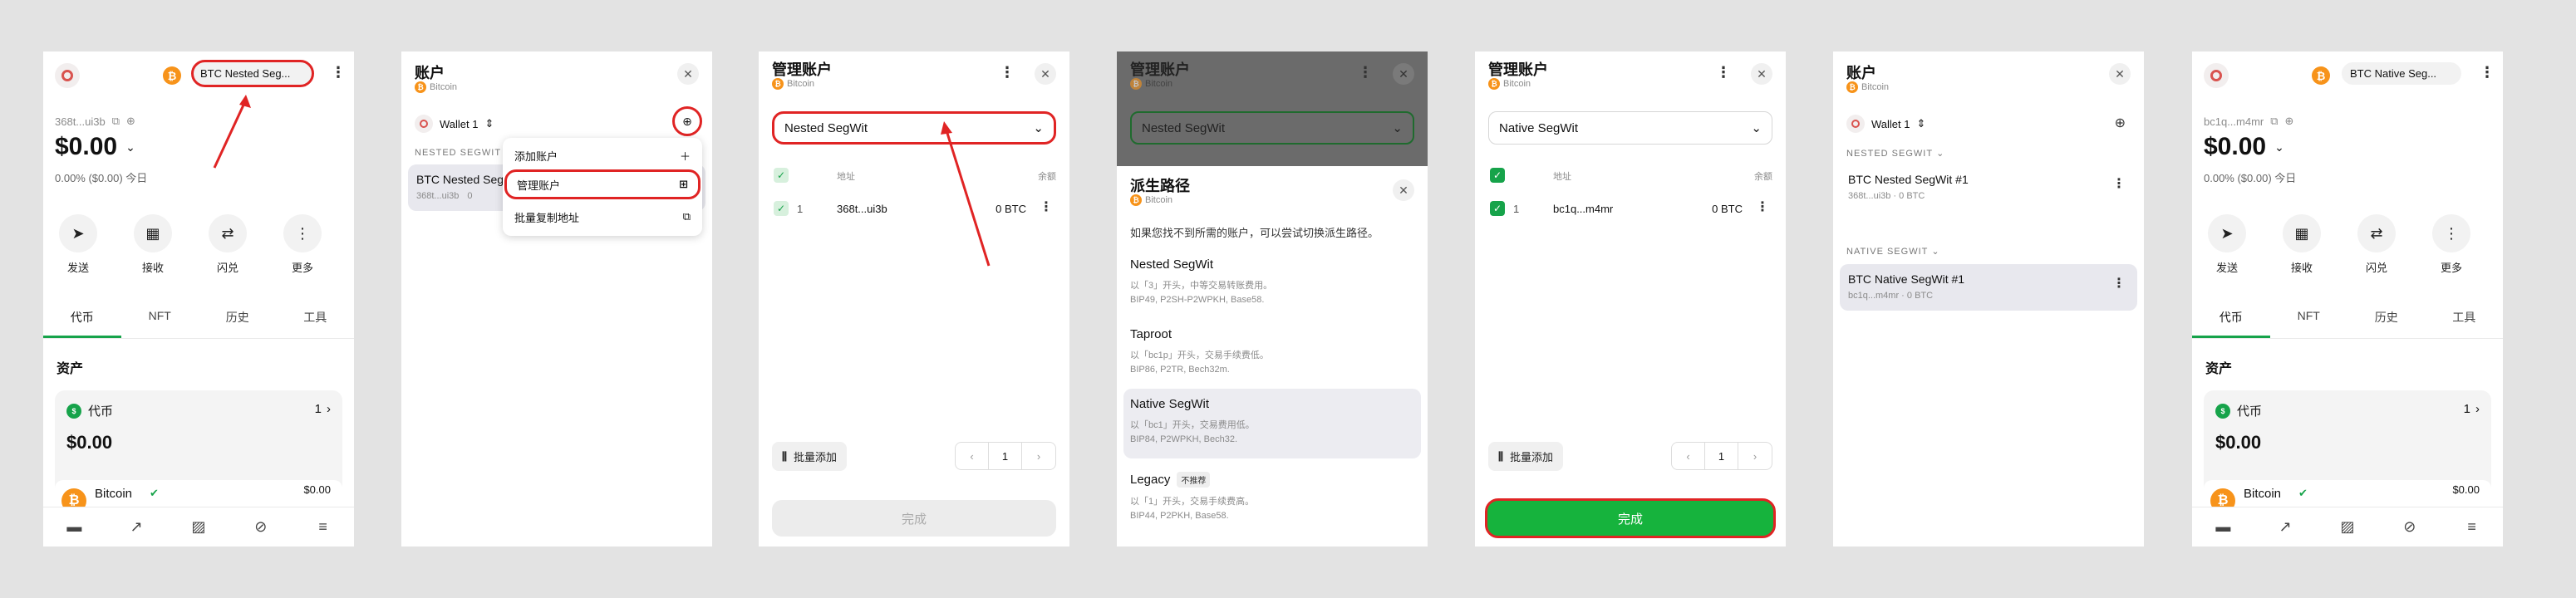 The width and height of the screenshot is (2576, 598). I want to click on add-account-icon: ⊕, so click(2120, 123).